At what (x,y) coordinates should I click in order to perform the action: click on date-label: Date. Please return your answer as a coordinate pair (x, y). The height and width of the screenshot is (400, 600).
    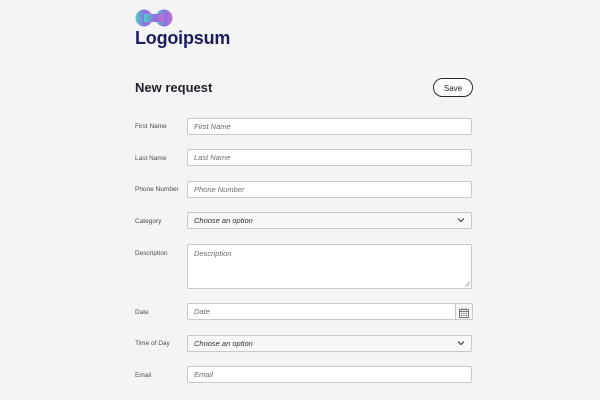
    Looking at the image, I should click on (142, 312).